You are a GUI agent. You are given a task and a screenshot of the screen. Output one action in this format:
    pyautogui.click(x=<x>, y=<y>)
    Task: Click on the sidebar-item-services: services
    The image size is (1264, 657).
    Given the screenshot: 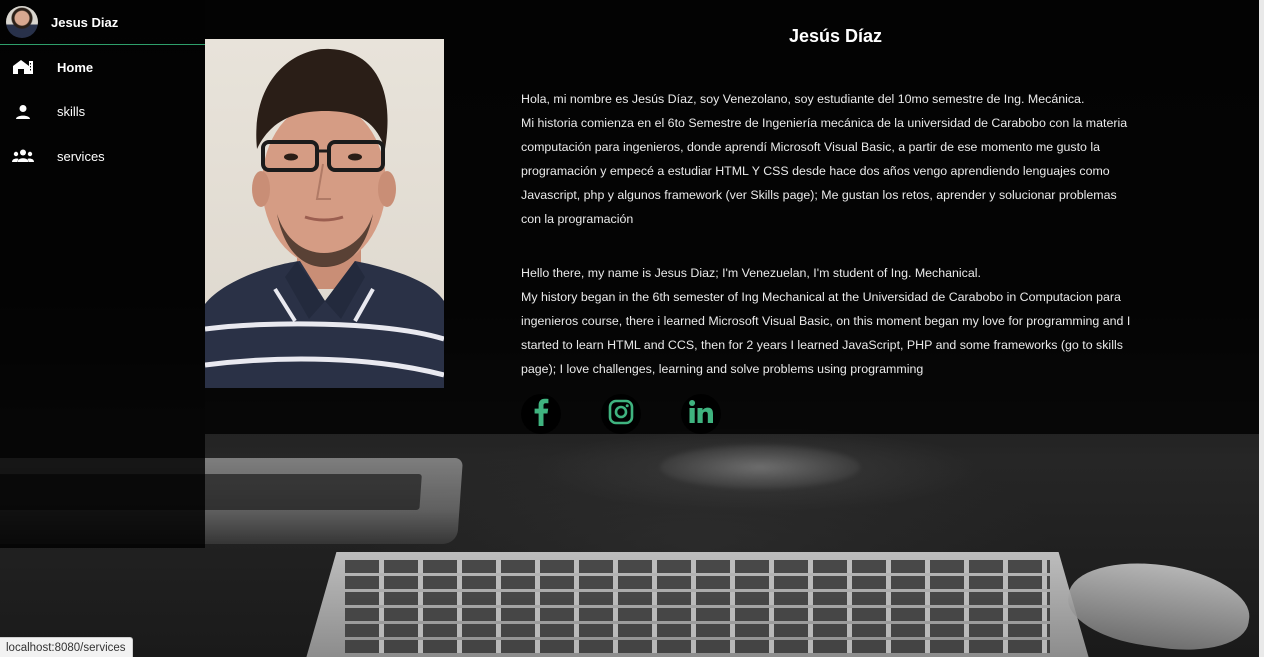 What is the action you would take?
    pyautogui.click(x=102, y=156)
    